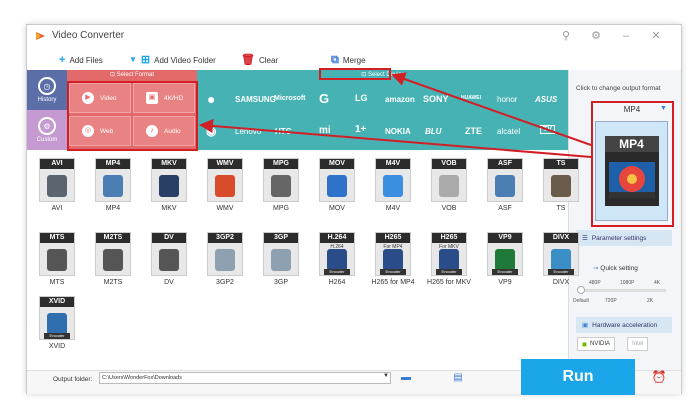  I want to click on brand-lg: LG, so click(361, 98).